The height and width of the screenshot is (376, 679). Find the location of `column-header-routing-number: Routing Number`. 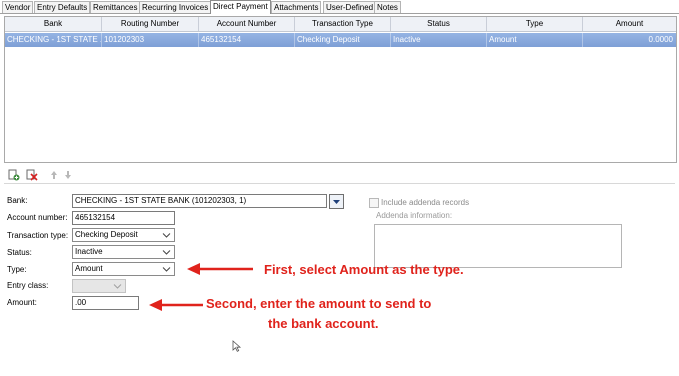

column-header-routing-number: Routing Number is located at coordinates (150, 24).